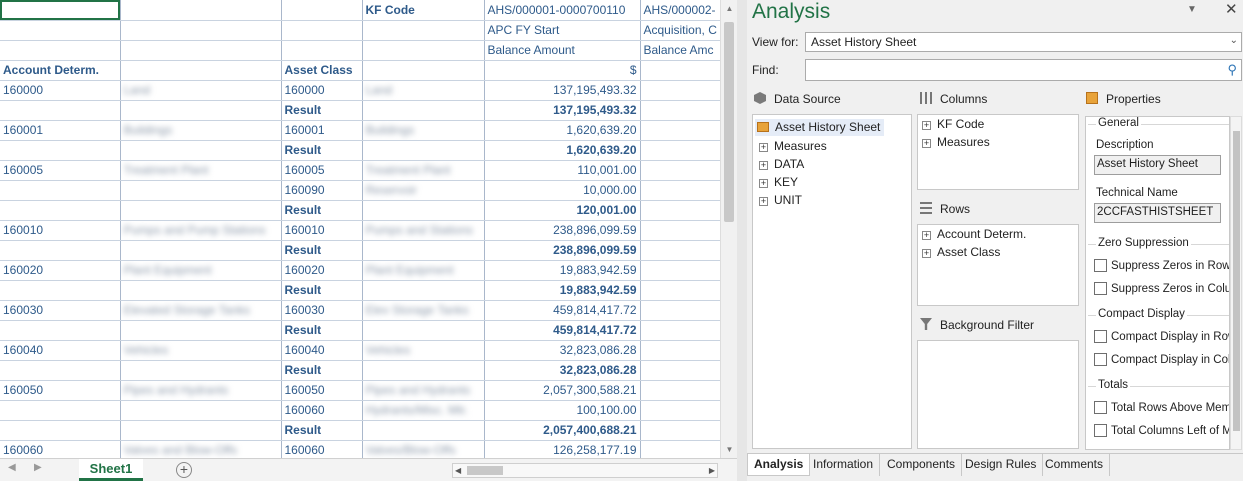 Image resolution: width=1243 pixels, height=481 pixels. What do you see at coordinates (729, 122) in the screenshot?
I see `scroll-thumb` at bounding box center [729, 122].